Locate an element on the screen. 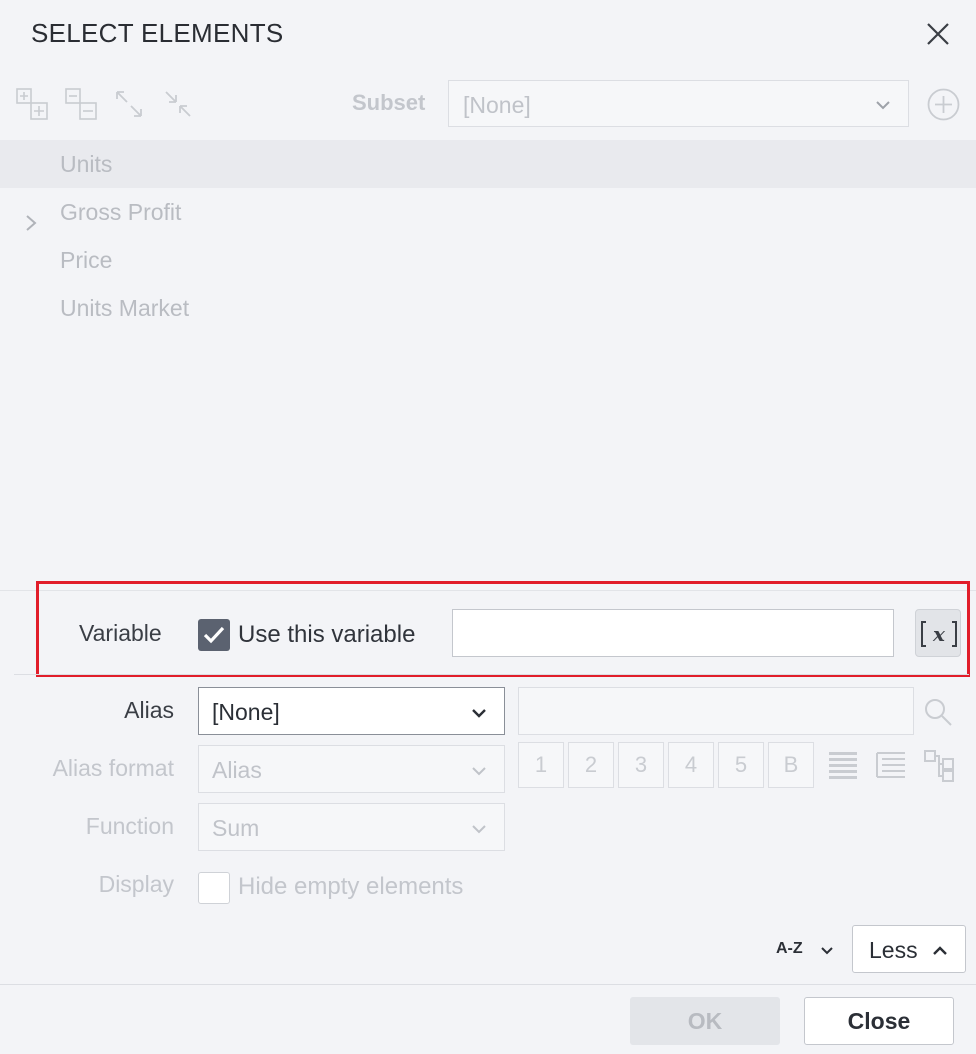 The height and width of the screenshot is (1054, 976). hierarchy-icon is located at coordinates (939, 765).